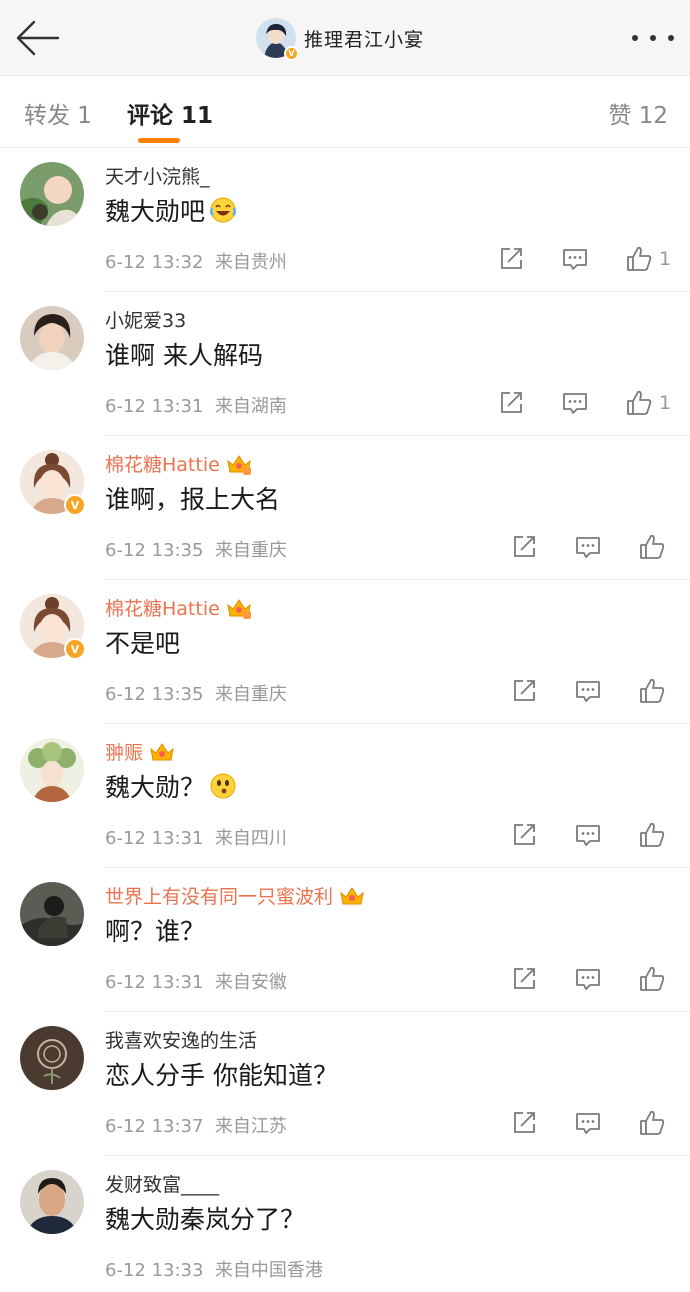 The height and width of the screenshot is (1292, 690). Describe the element at coordinates (638, 113) in the screenshot. I see `tab-likes: 赞 12` at that location.